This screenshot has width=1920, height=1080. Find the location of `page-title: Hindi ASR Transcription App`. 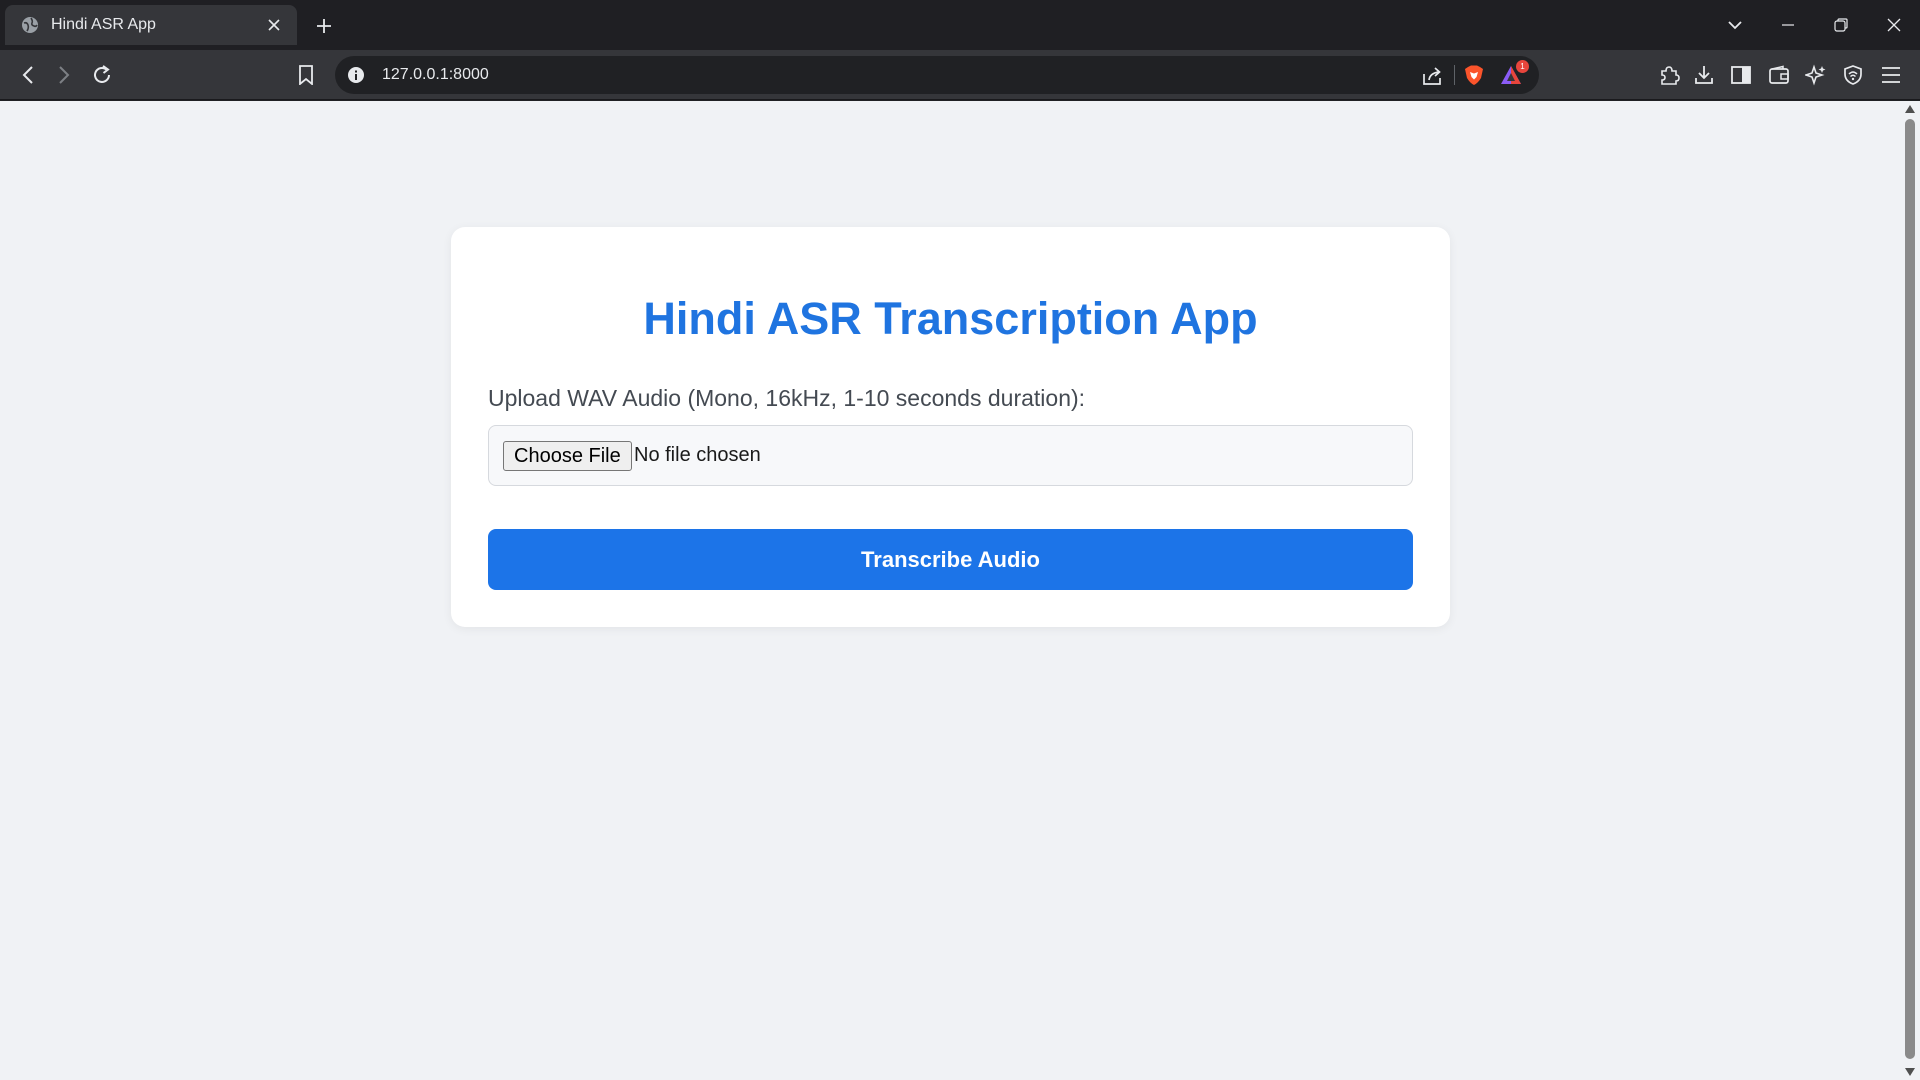

page-title: Hindi ASR Transcription App is located at coordinates (950, 318).